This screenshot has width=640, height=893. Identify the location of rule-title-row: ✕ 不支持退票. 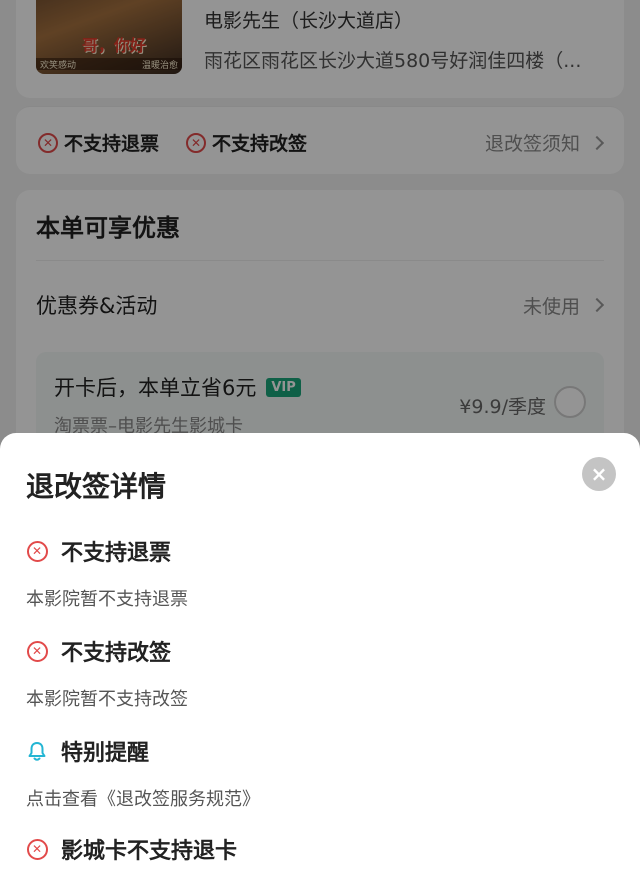
(321, 551).